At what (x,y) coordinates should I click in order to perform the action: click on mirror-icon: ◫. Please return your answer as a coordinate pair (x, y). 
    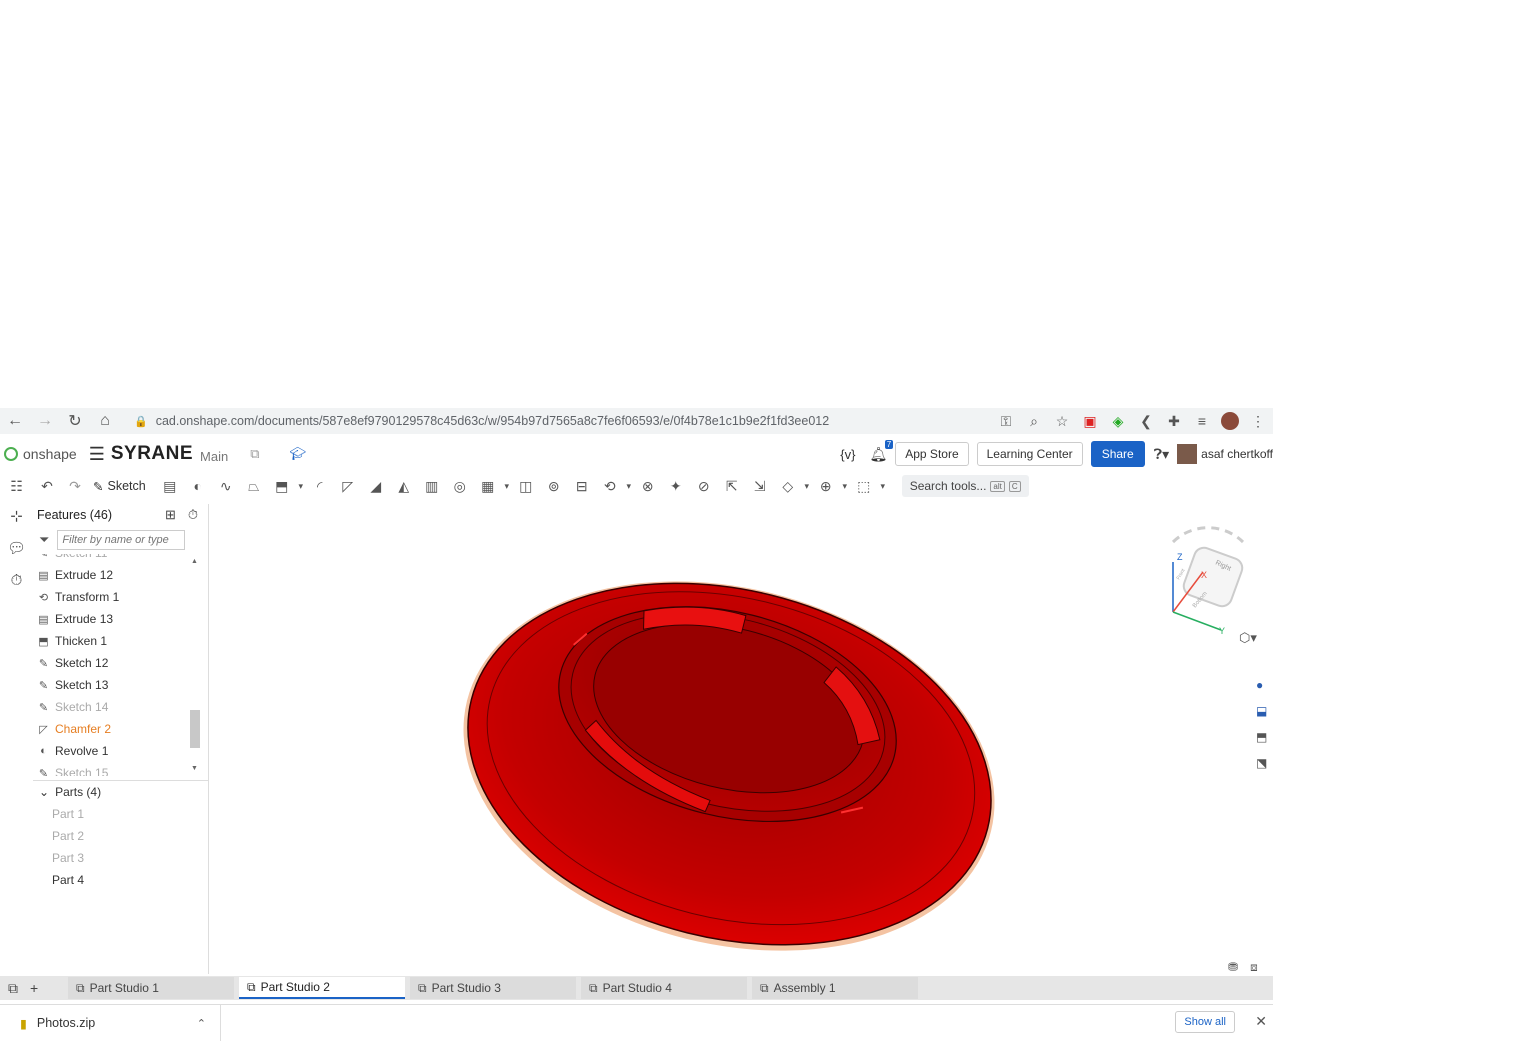
    Looking at the image, I should click on (526, 486).